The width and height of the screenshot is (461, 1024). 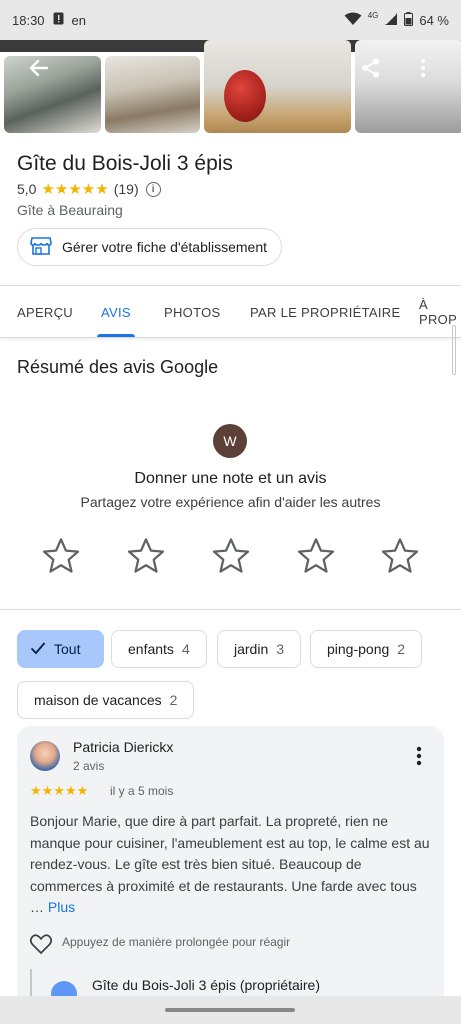 I want to click on photo-carousel, so click(x=230, y=88).